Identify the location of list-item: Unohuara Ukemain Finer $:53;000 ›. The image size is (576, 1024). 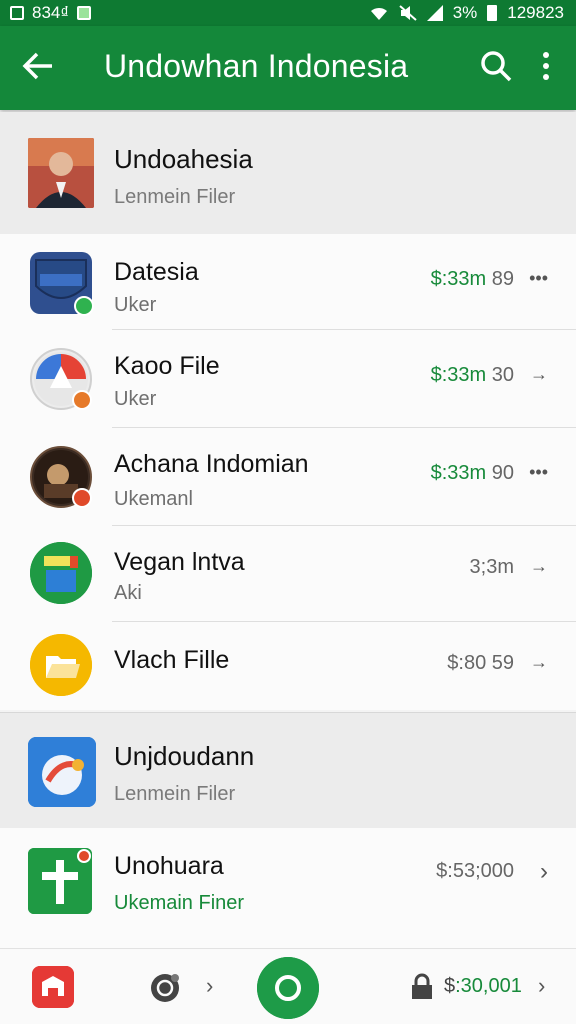
(288, 888).